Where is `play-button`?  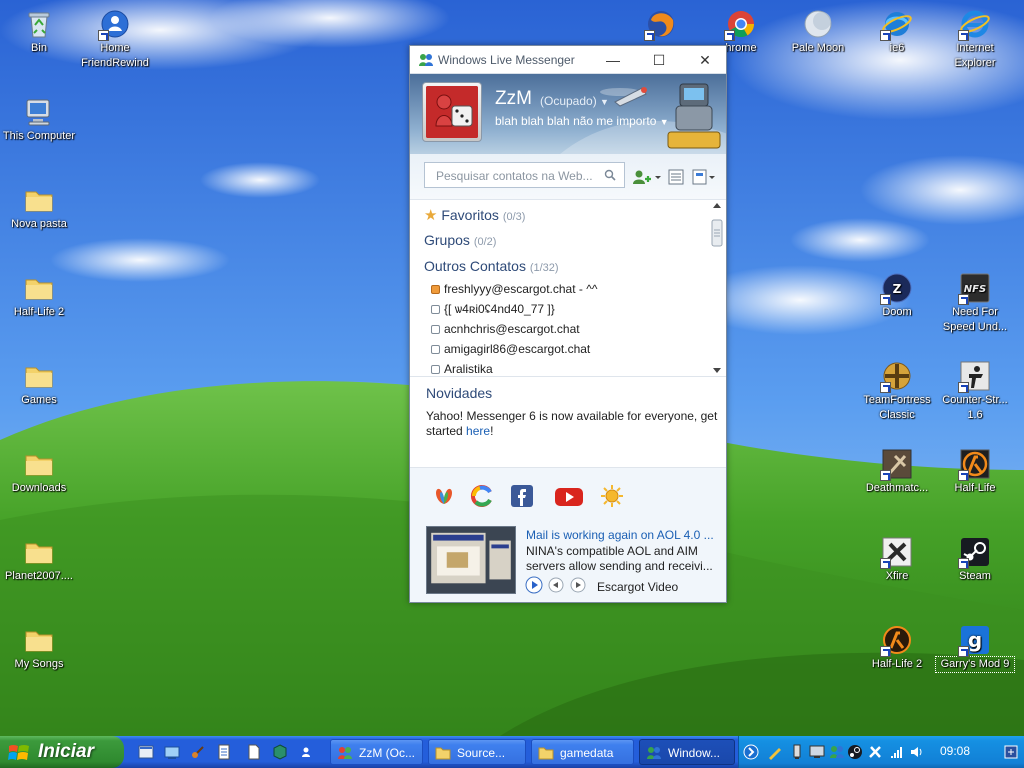 play-button is located at coordinates (534, 585).